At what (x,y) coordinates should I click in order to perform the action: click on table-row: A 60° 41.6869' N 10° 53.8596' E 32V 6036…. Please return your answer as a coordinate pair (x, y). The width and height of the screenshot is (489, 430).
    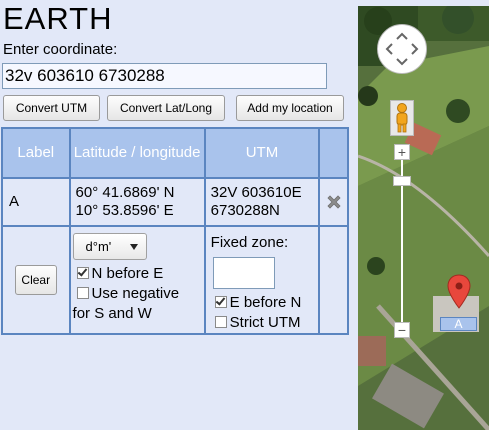
    Looking at the image, I should click on (175, 202).